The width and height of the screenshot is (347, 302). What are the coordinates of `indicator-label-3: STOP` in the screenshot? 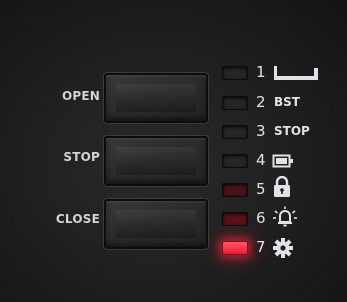 It's located at (292, 131).